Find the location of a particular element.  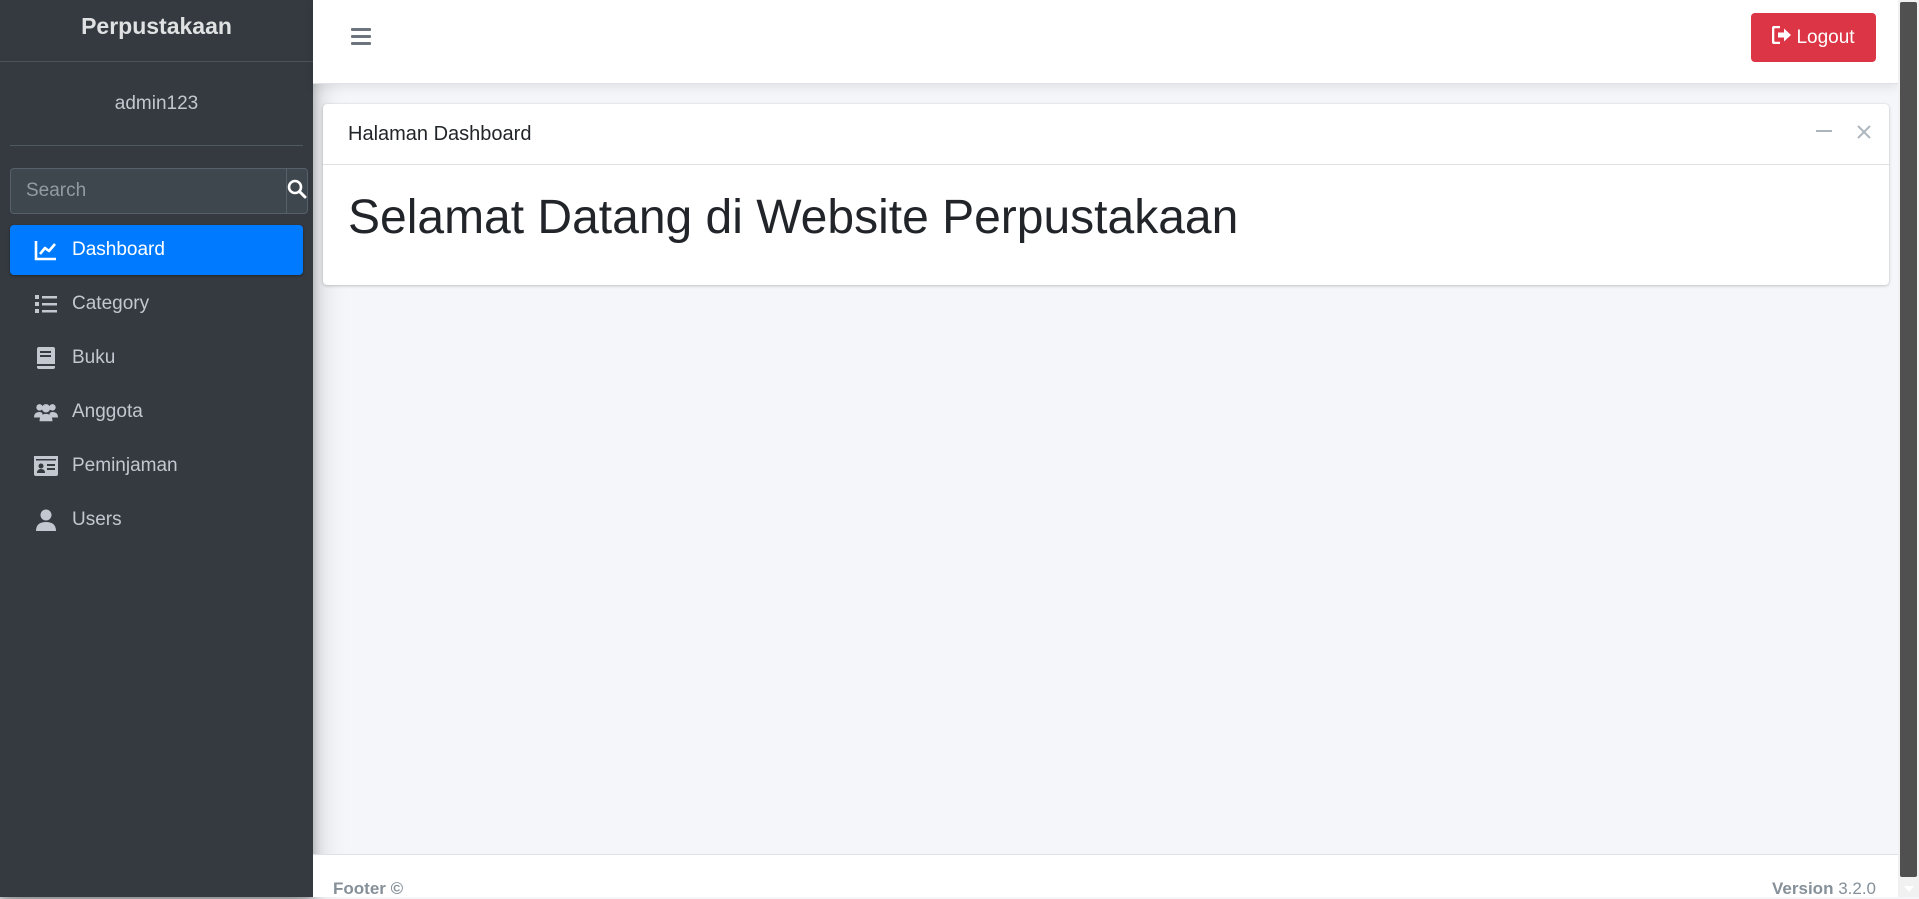

remove-button is located at coordinates (1864, 133).